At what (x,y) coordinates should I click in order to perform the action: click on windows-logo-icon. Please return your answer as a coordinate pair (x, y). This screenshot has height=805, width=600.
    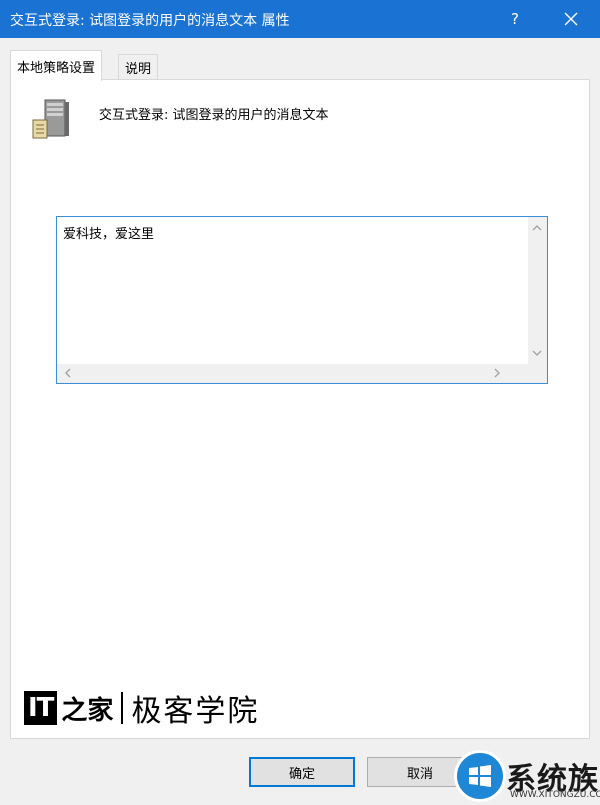
    Looking at the image, I should click on (480, 776).